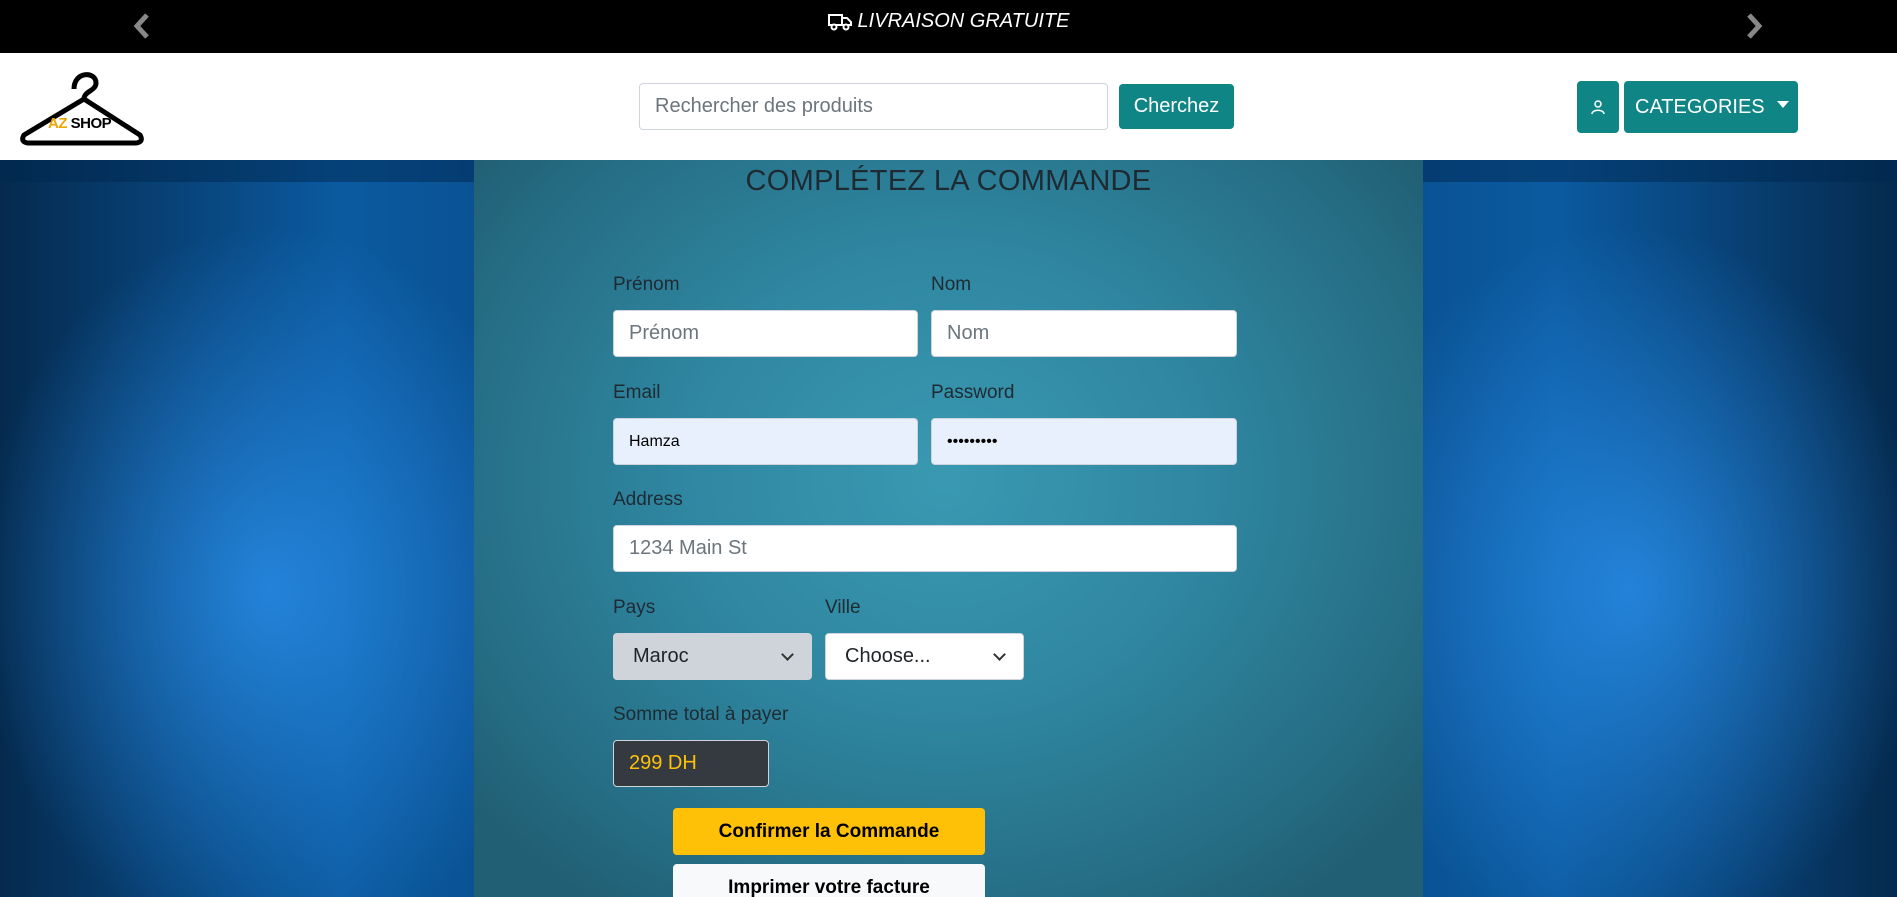 Image resolution: width=1897 pixels, height=897 pixels. I want to click on address-label: Address, so click(648, 499).